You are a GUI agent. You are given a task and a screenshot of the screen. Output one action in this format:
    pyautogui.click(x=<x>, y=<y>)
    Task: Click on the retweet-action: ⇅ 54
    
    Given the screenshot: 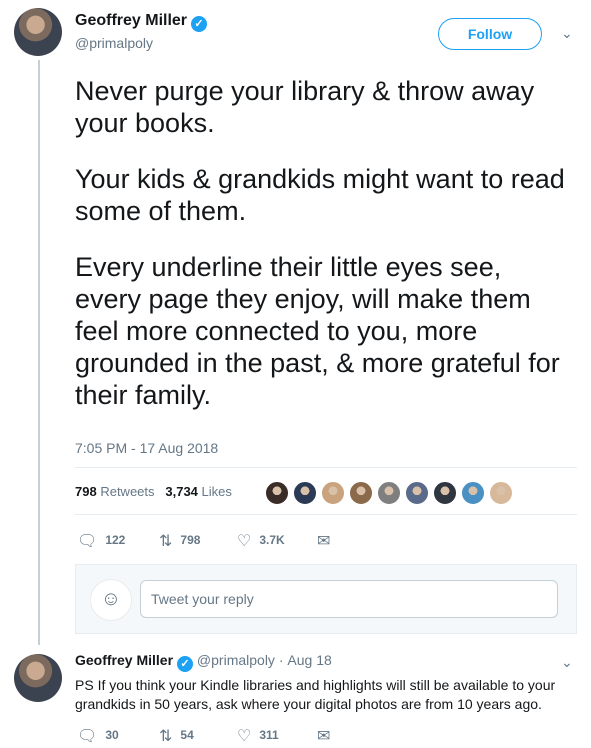 What is the action you would take?
    pyautogui.click(x=176, y=736)
    